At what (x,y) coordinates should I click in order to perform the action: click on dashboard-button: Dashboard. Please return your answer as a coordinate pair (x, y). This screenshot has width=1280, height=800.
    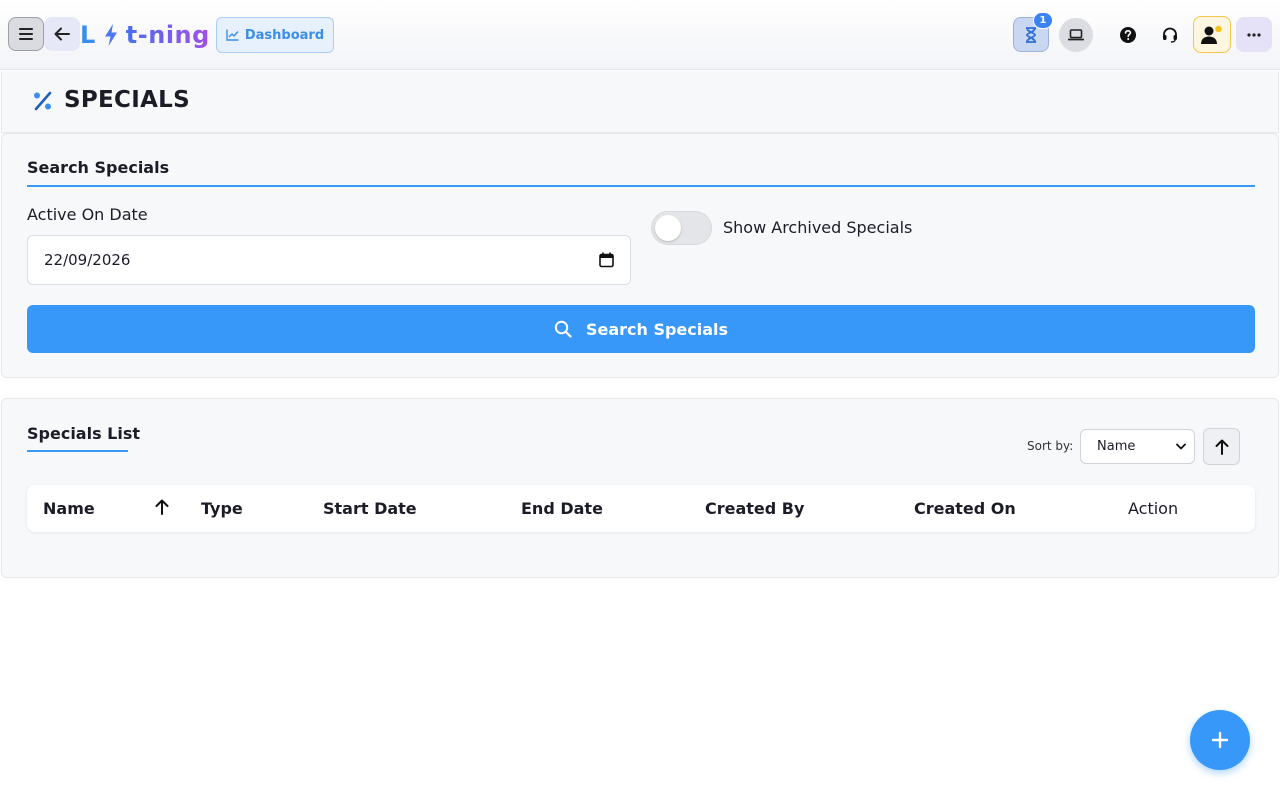
    Looking at the image, I should click on (275, 35).